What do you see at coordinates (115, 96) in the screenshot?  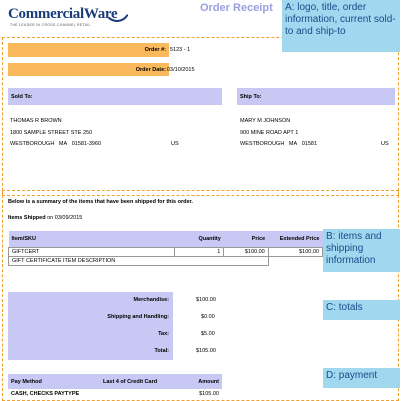 I see `sold-to-header` at bounding box center [115, 96].